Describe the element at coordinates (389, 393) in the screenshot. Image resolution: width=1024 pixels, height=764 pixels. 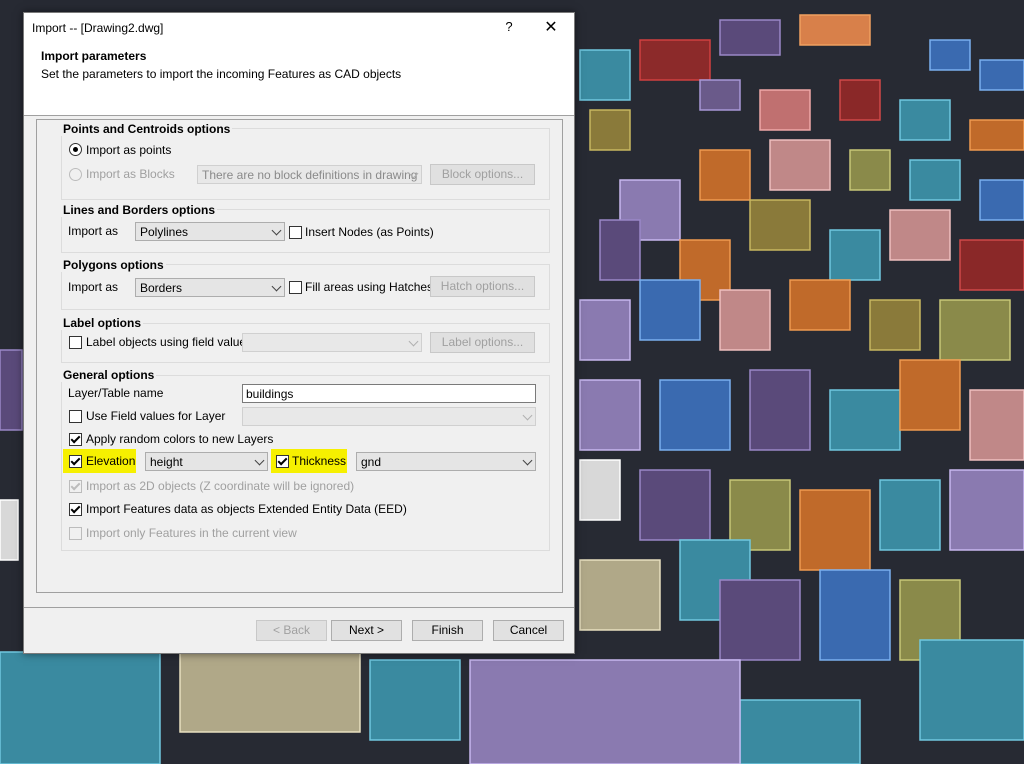
I see `layer-name-input: buildings` at that location.